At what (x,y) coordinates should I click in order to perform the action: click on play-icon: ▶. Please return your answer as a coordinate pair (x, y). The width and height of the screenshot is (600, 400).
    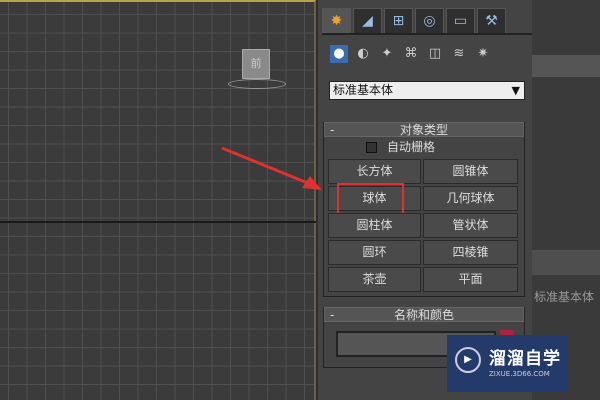
    Looking at the image, I should click on (468, 360).